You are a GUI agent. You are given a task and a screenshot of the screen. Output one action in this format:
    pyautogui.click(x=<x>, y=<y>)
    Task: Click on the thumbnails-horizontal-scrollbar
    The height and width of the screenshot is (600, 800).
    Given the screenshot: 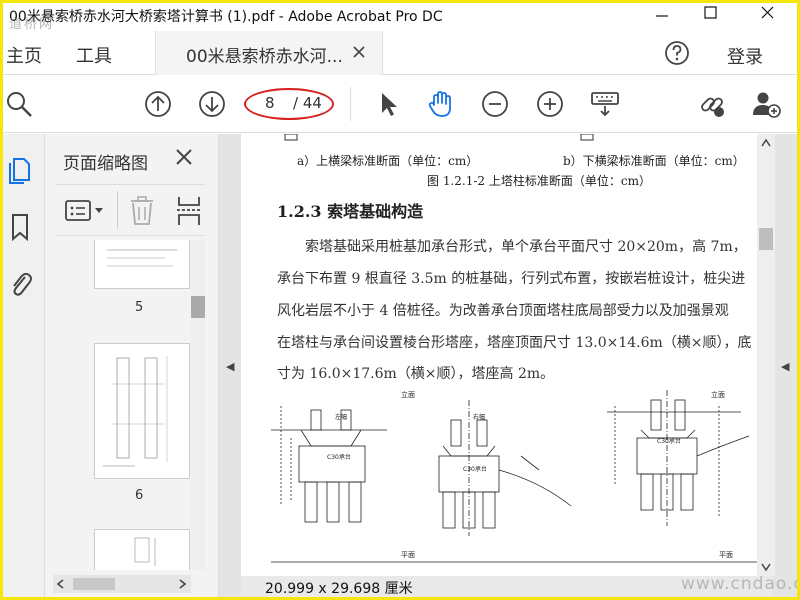 What is the action you would take?
    pyautogui.click(x=122, y=584)
    